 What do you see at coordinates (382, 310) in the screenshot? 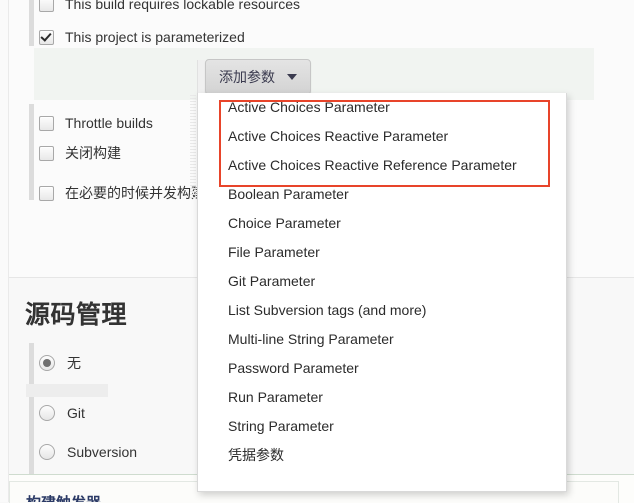
I see `parameter-type-item: List Subversion tags (and more)` at bounding box center [382, 310].